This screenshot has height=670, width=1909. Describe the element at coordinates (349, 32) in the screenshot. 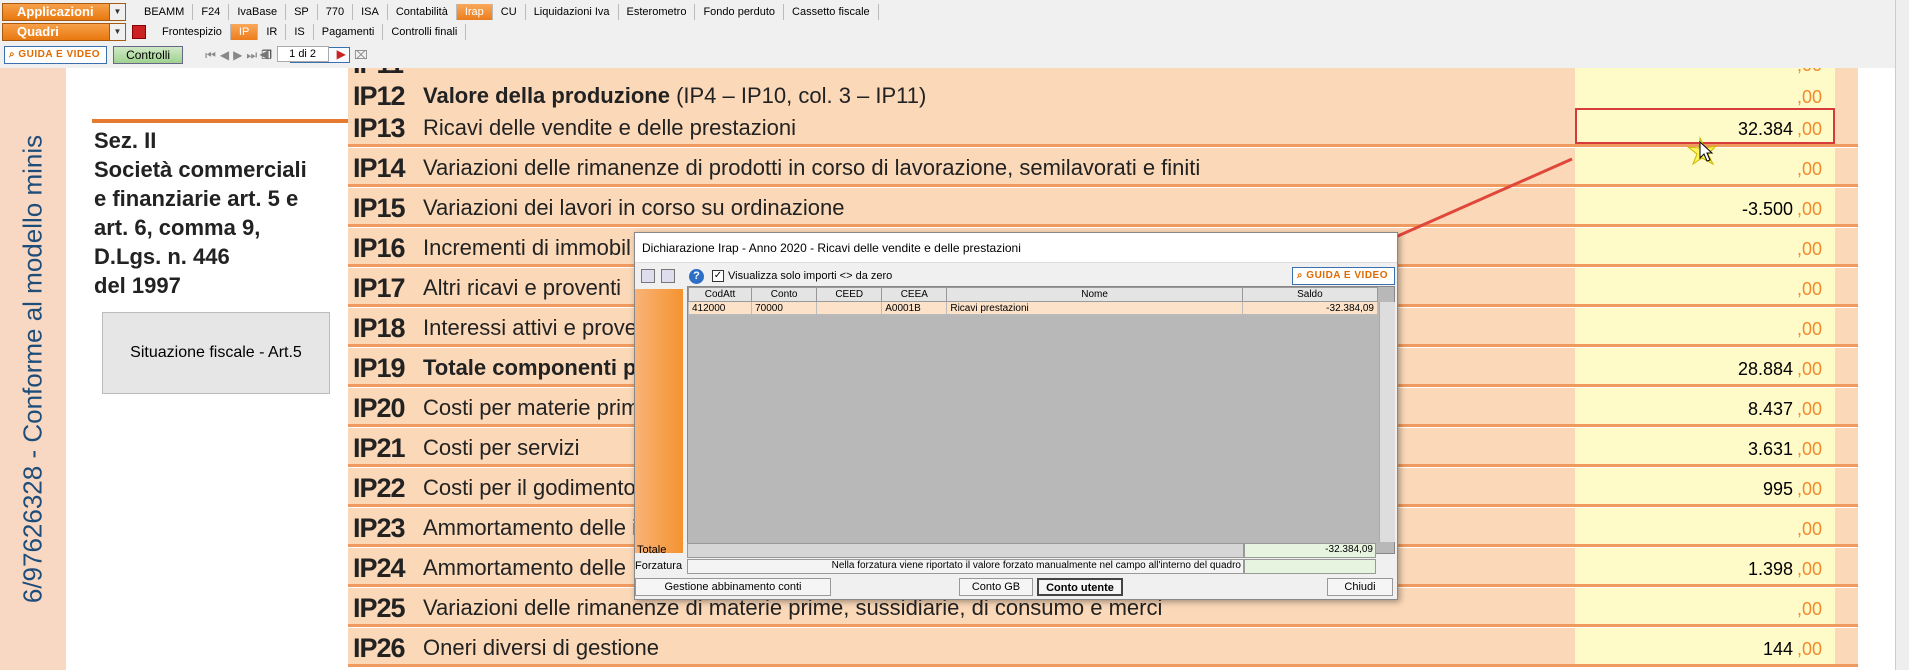

I see `subtab-pagamenti: Pagamenti` at that location.